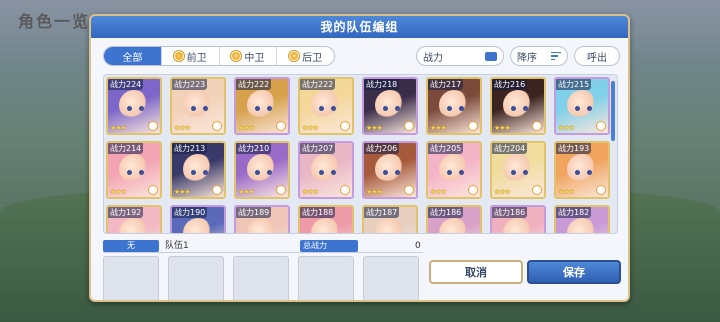  Describe the element at coordinates (190, 212) in the screenshot. I see `character-power: 战力190` at that location.